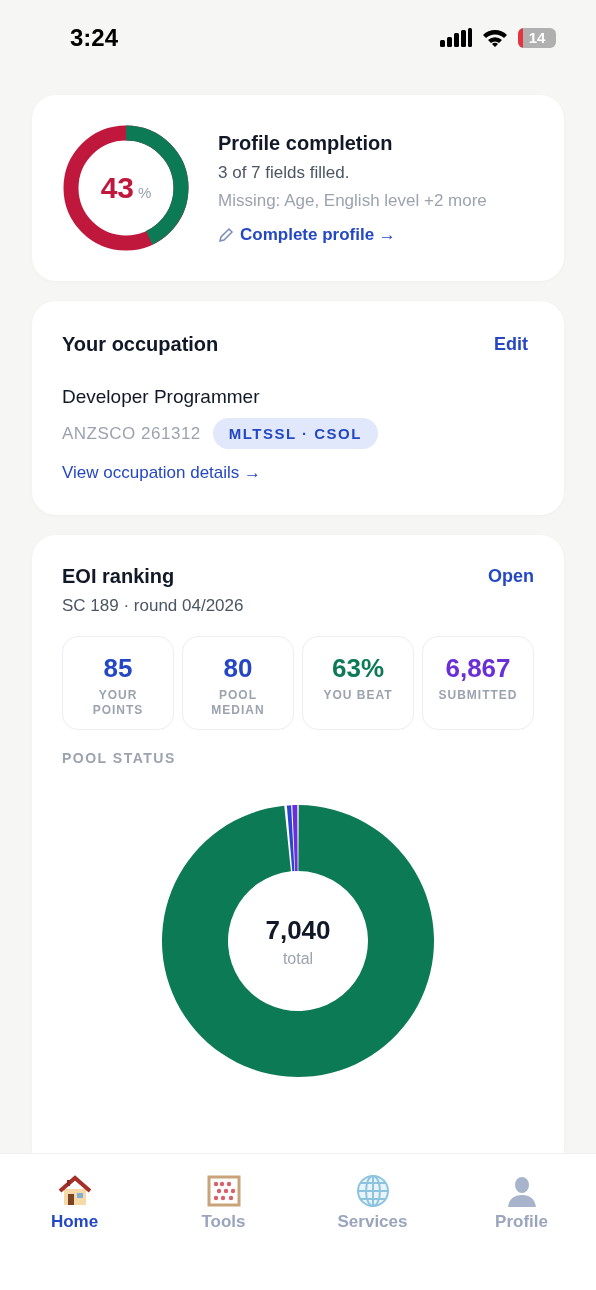 This screenshot has height=1290, width=596. What do you see at coordinates (131, 433) in the screenshot?
I see `anzsco-code: ANZSCO 261312` at bounding box center [131, 433].